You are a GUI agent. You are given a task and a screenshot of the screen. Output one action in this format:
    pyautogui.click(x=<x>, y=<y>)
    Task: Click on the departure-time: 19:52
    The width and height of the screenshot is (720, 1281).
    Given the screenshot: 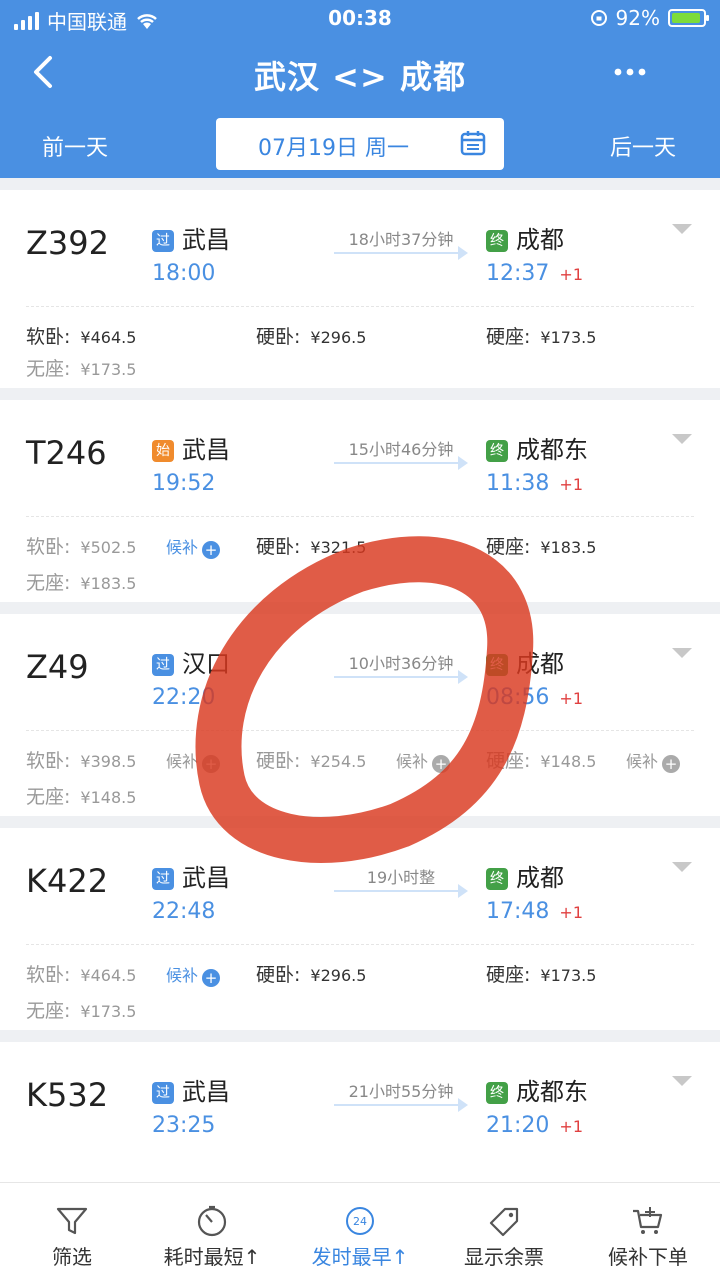 What is the action you would take?
    pyautogui.click(x=184, y=483)
    